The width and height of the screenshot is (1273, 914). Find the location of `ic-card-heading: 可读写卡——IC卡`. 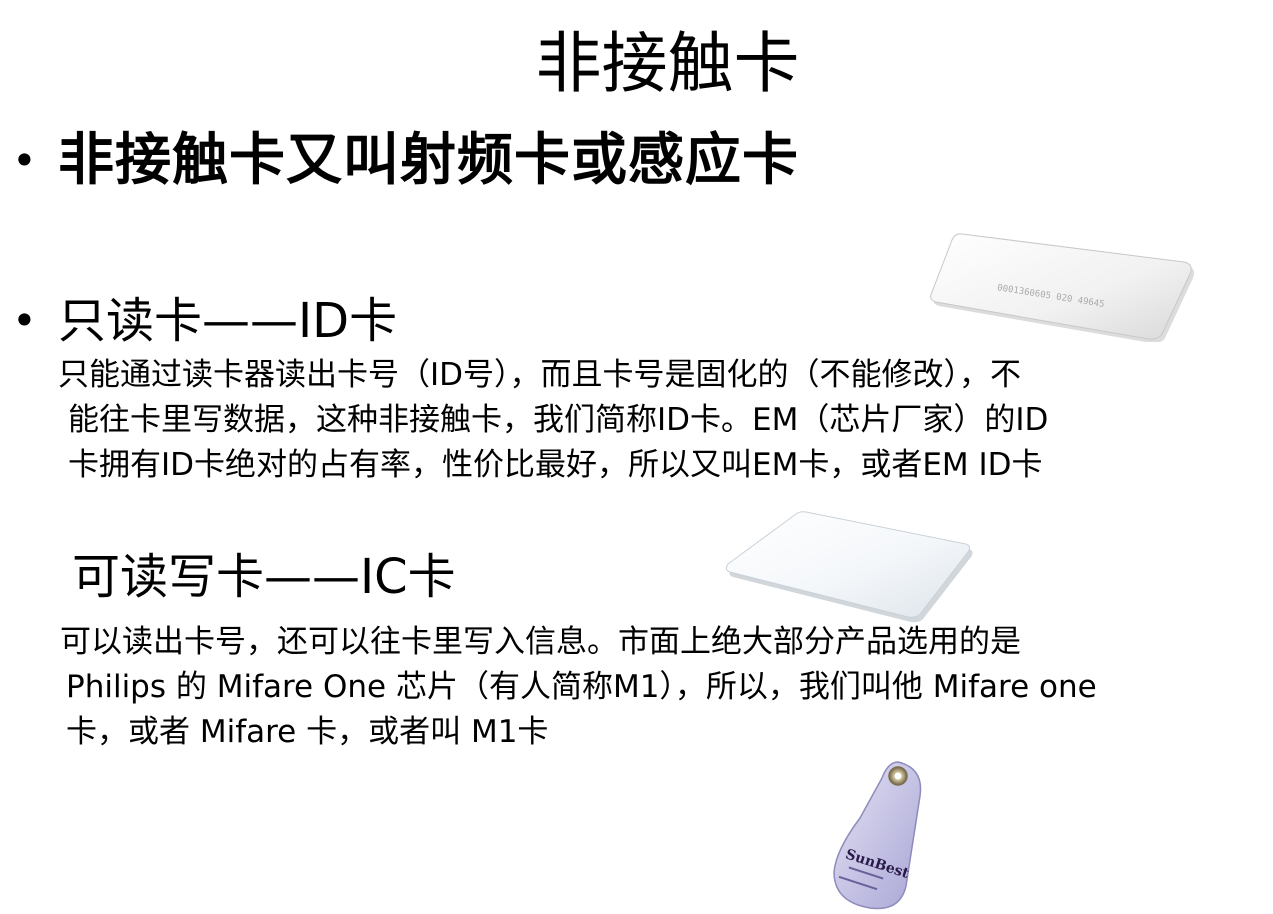

ic-card-heading: 可读写卡——IC卡 is located at coordinates (264, 577).